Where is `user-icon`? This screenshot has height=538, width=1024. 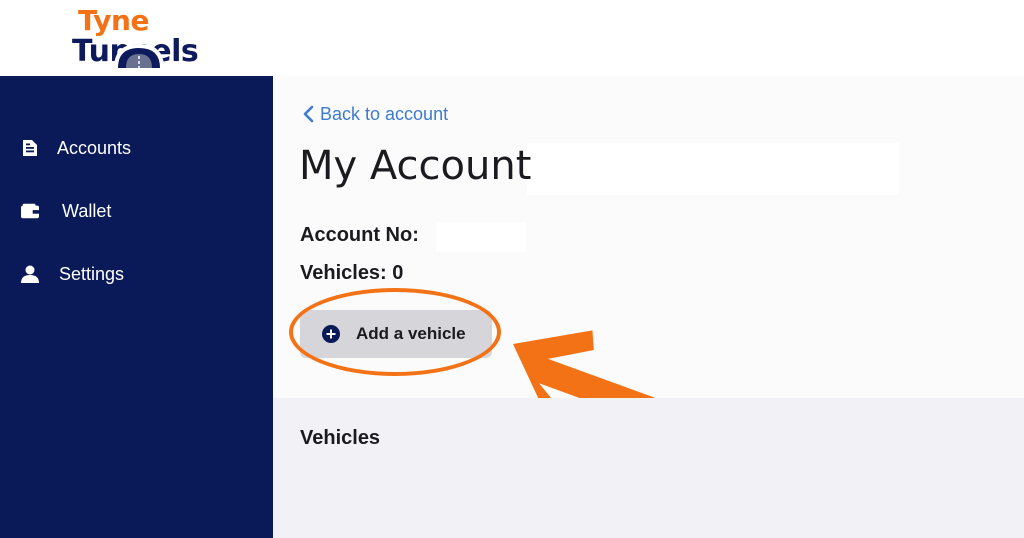 user-icon is located at coordinates (30, 274).